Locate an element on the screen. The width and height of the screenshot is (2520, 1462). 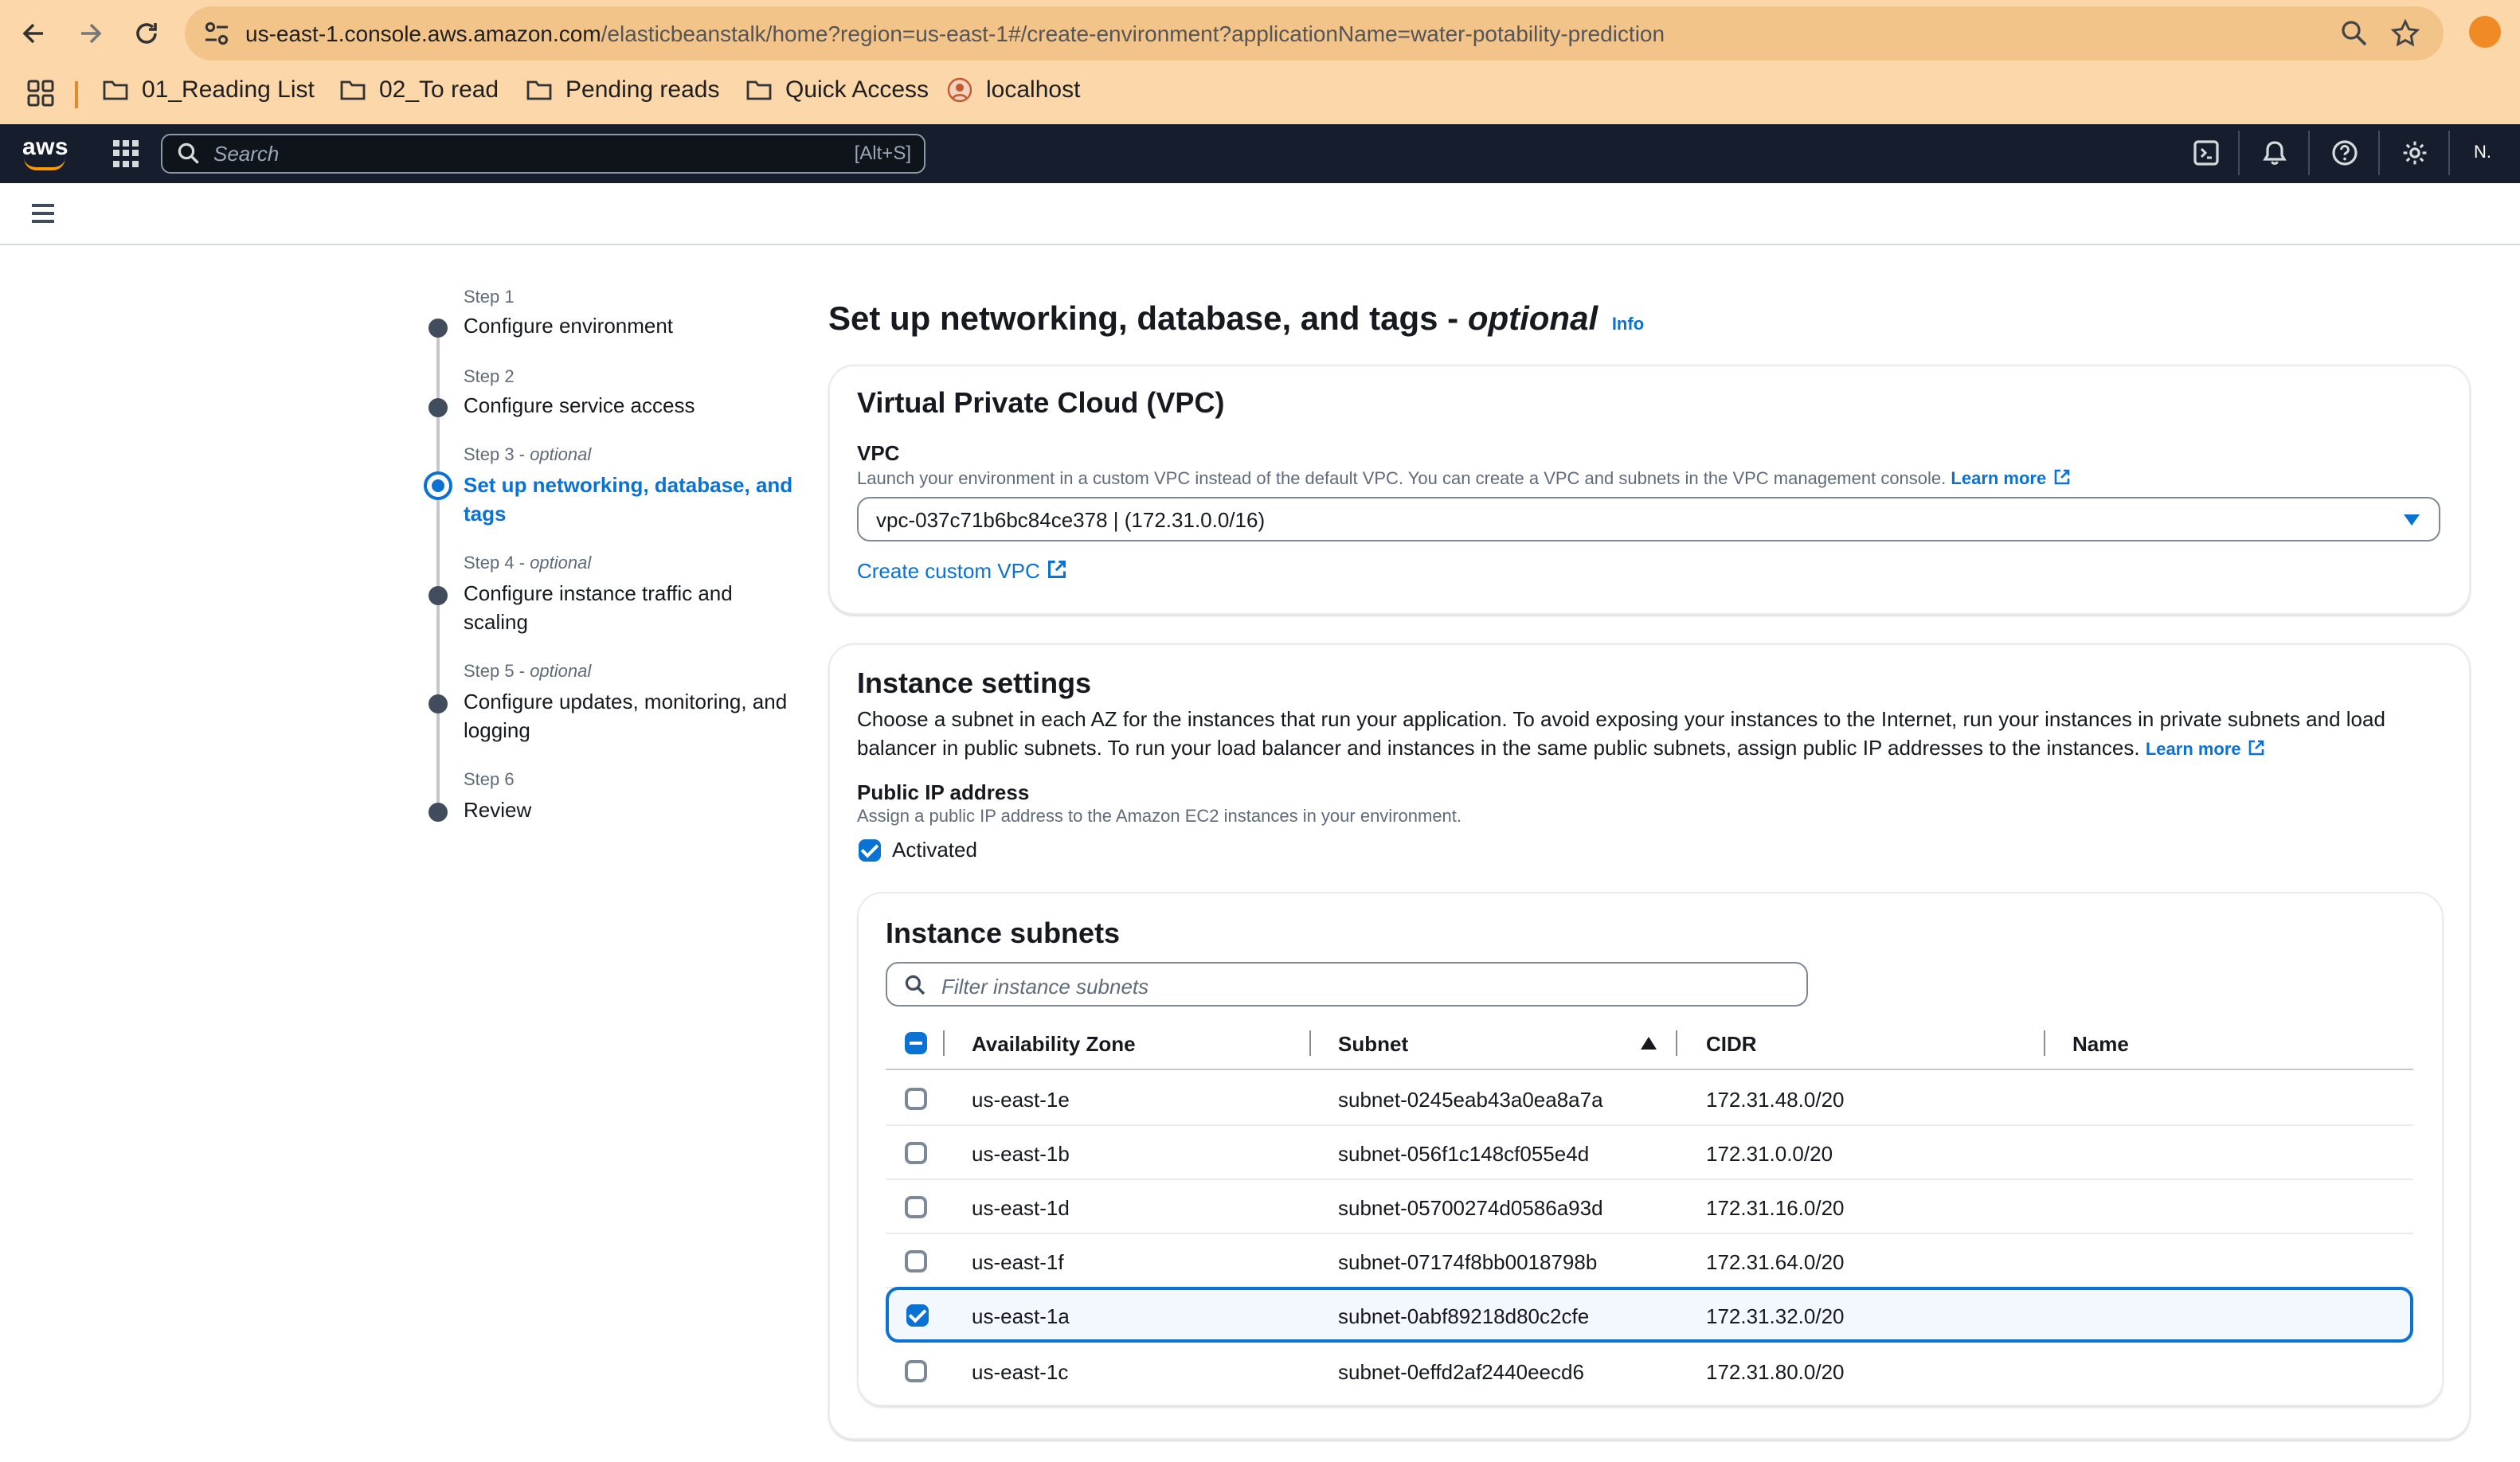
cell-availability-zone: us-east-1f is located at coordinates (1018, 1262).